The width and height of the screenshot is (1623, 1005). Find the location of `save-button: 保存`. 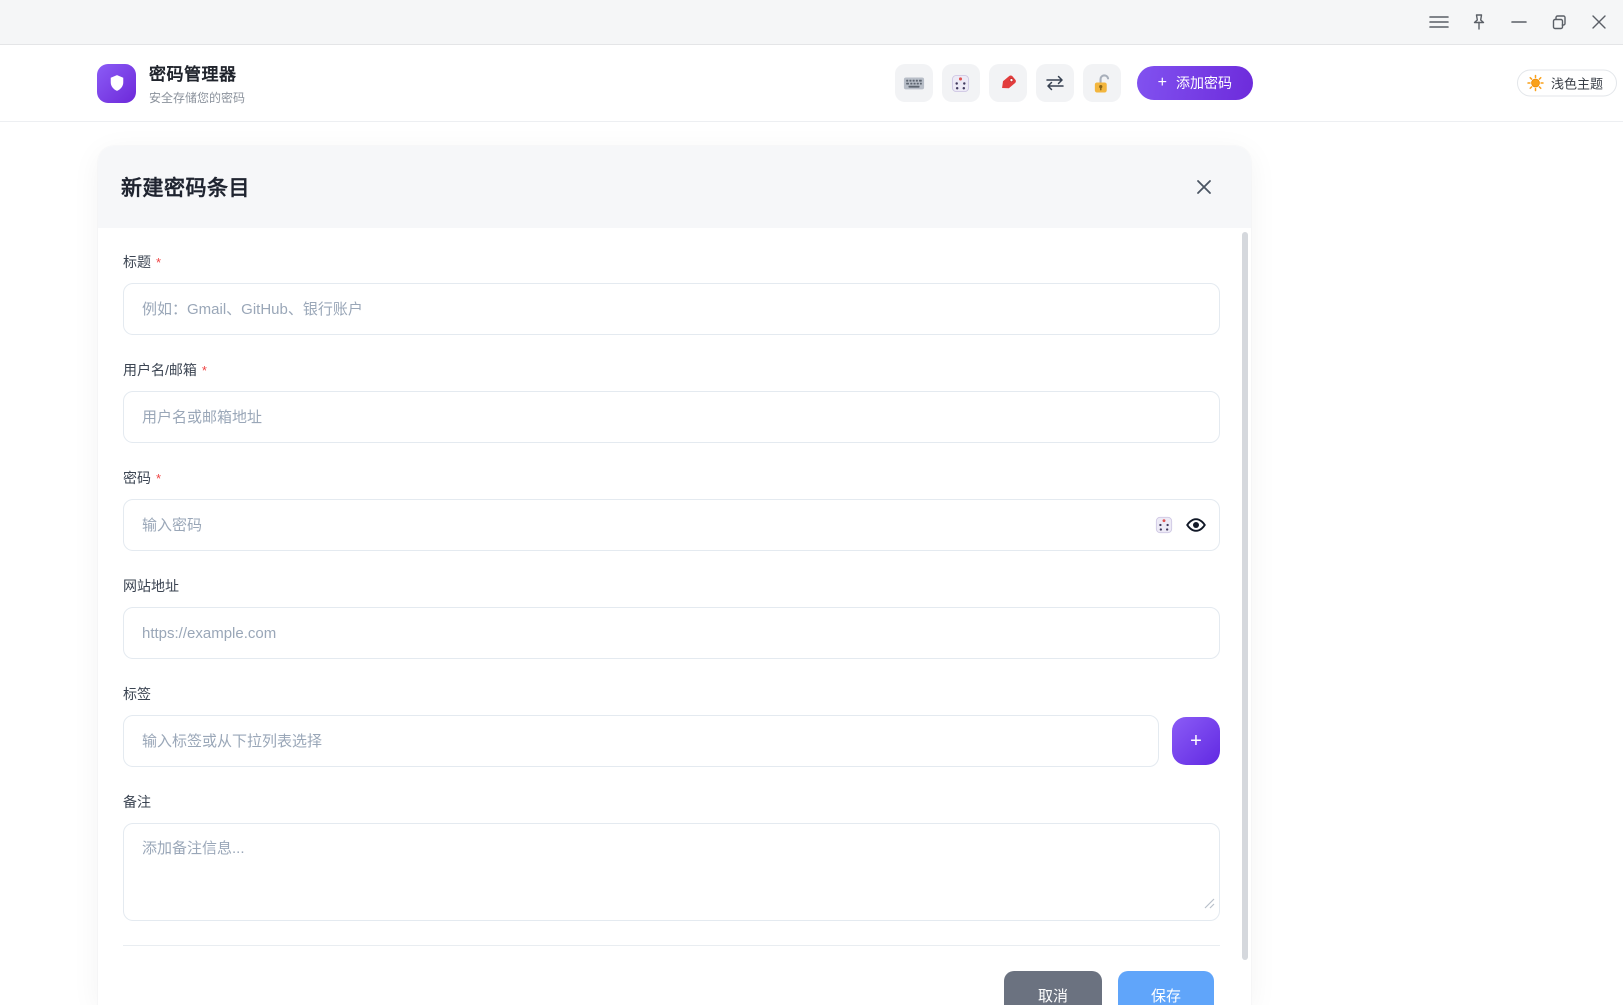

save-button: 保存 is located at coordinates (1166, 988).